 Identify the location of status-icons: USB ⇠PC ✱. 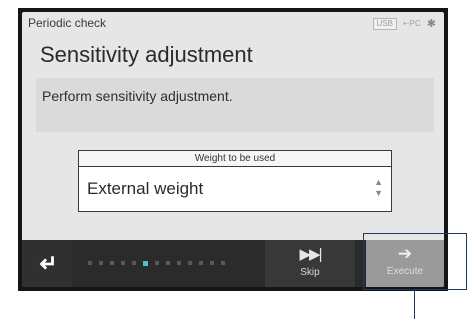
(404, 23).